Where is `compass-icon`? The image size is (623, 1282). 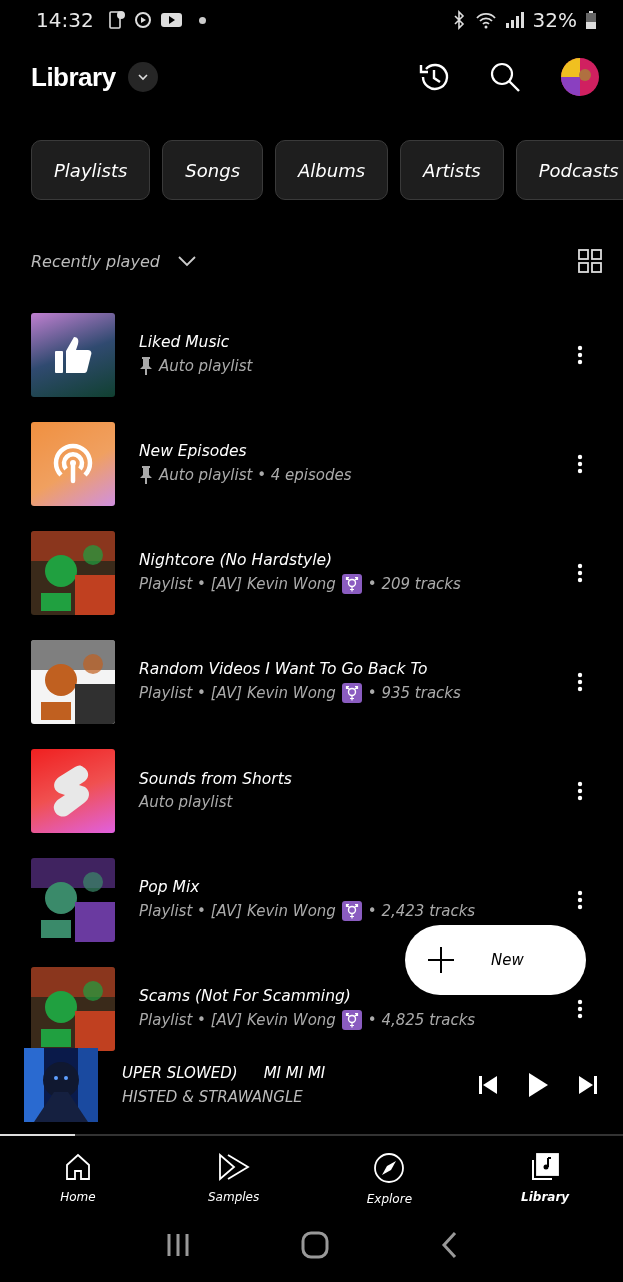
compass-icon is located at coordinates (389, 1168).